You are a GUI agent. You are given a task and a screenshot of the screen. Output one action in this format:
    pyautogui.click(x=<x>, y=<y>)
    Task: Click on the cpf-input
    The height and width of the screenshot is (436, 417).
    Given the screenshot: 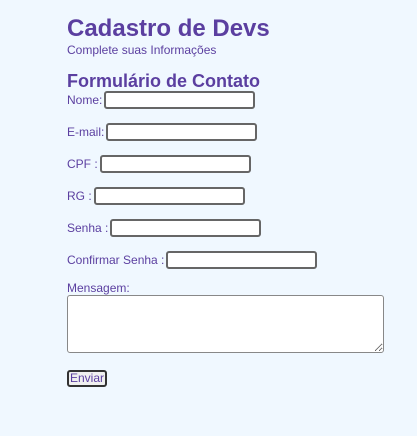 What is the action you would take?
    pyautogui.click(x=175, y=164)
    